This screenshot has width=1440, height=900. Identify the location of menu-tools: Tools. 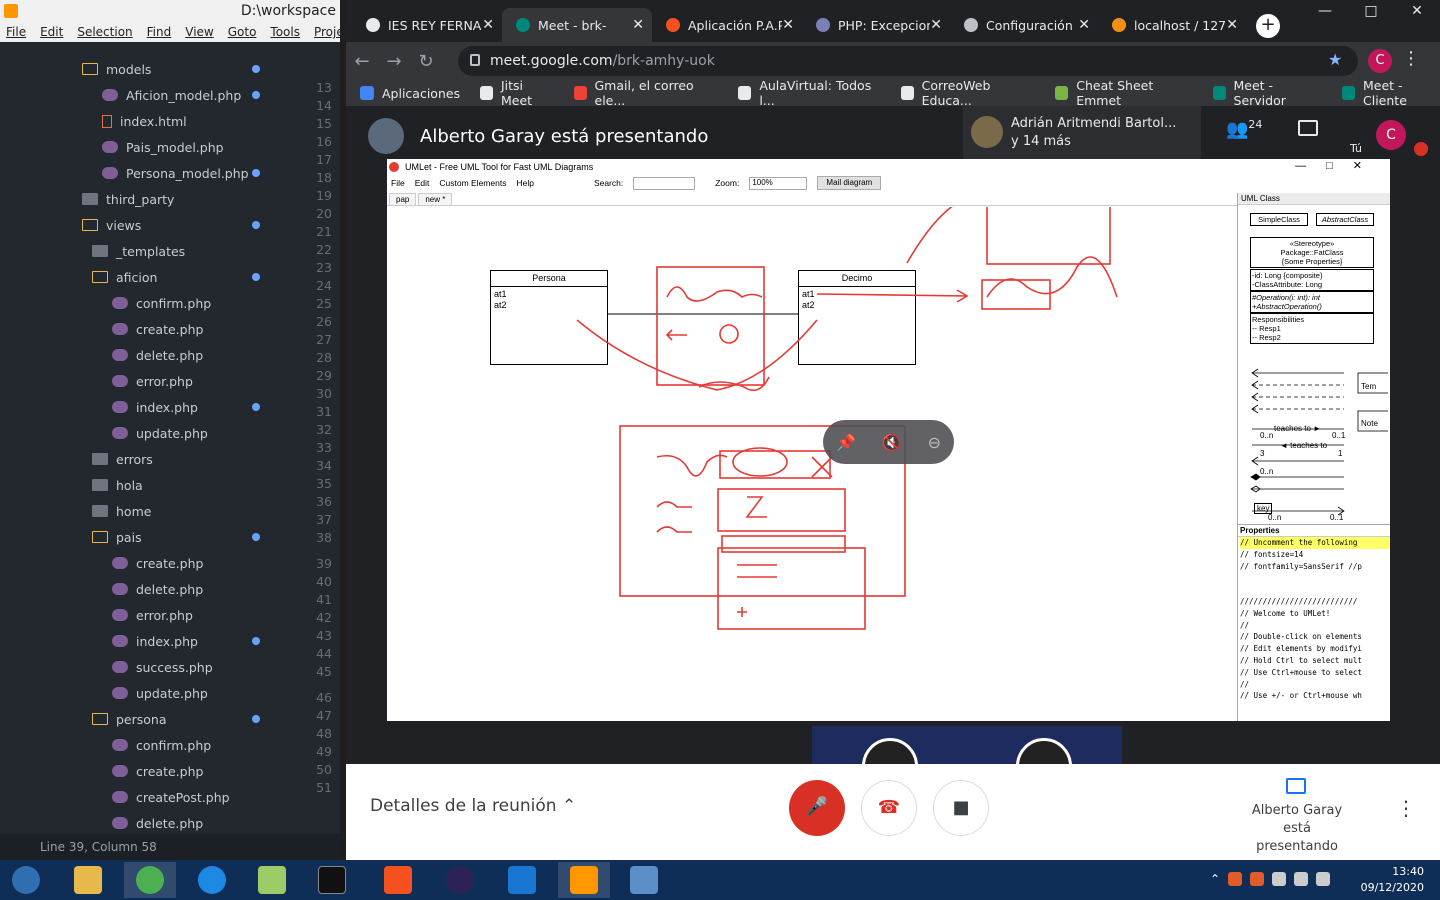
(285, 32).